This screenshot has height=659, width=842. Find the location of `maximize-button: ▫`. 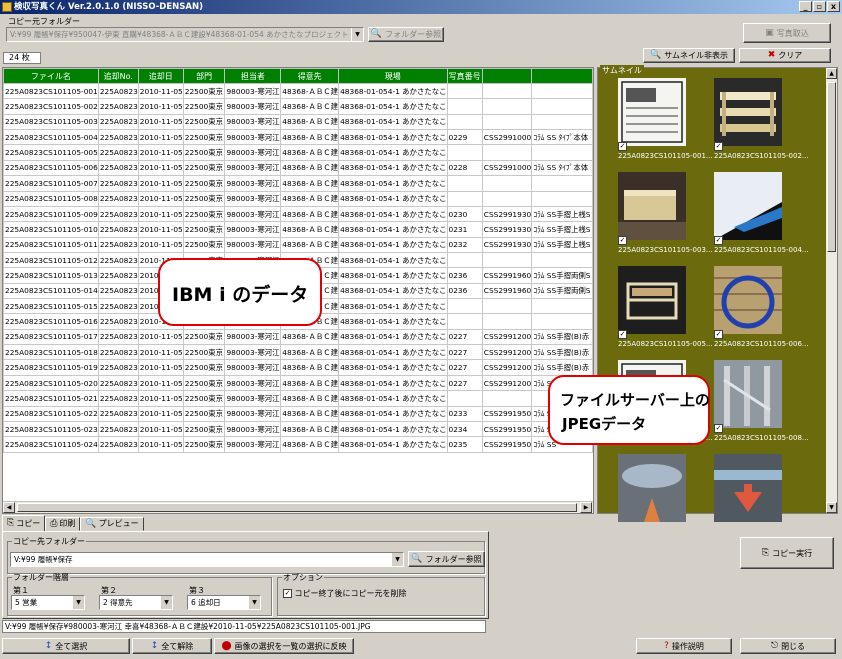

maximize-button: ▫ is located at coordinates (819, 6).